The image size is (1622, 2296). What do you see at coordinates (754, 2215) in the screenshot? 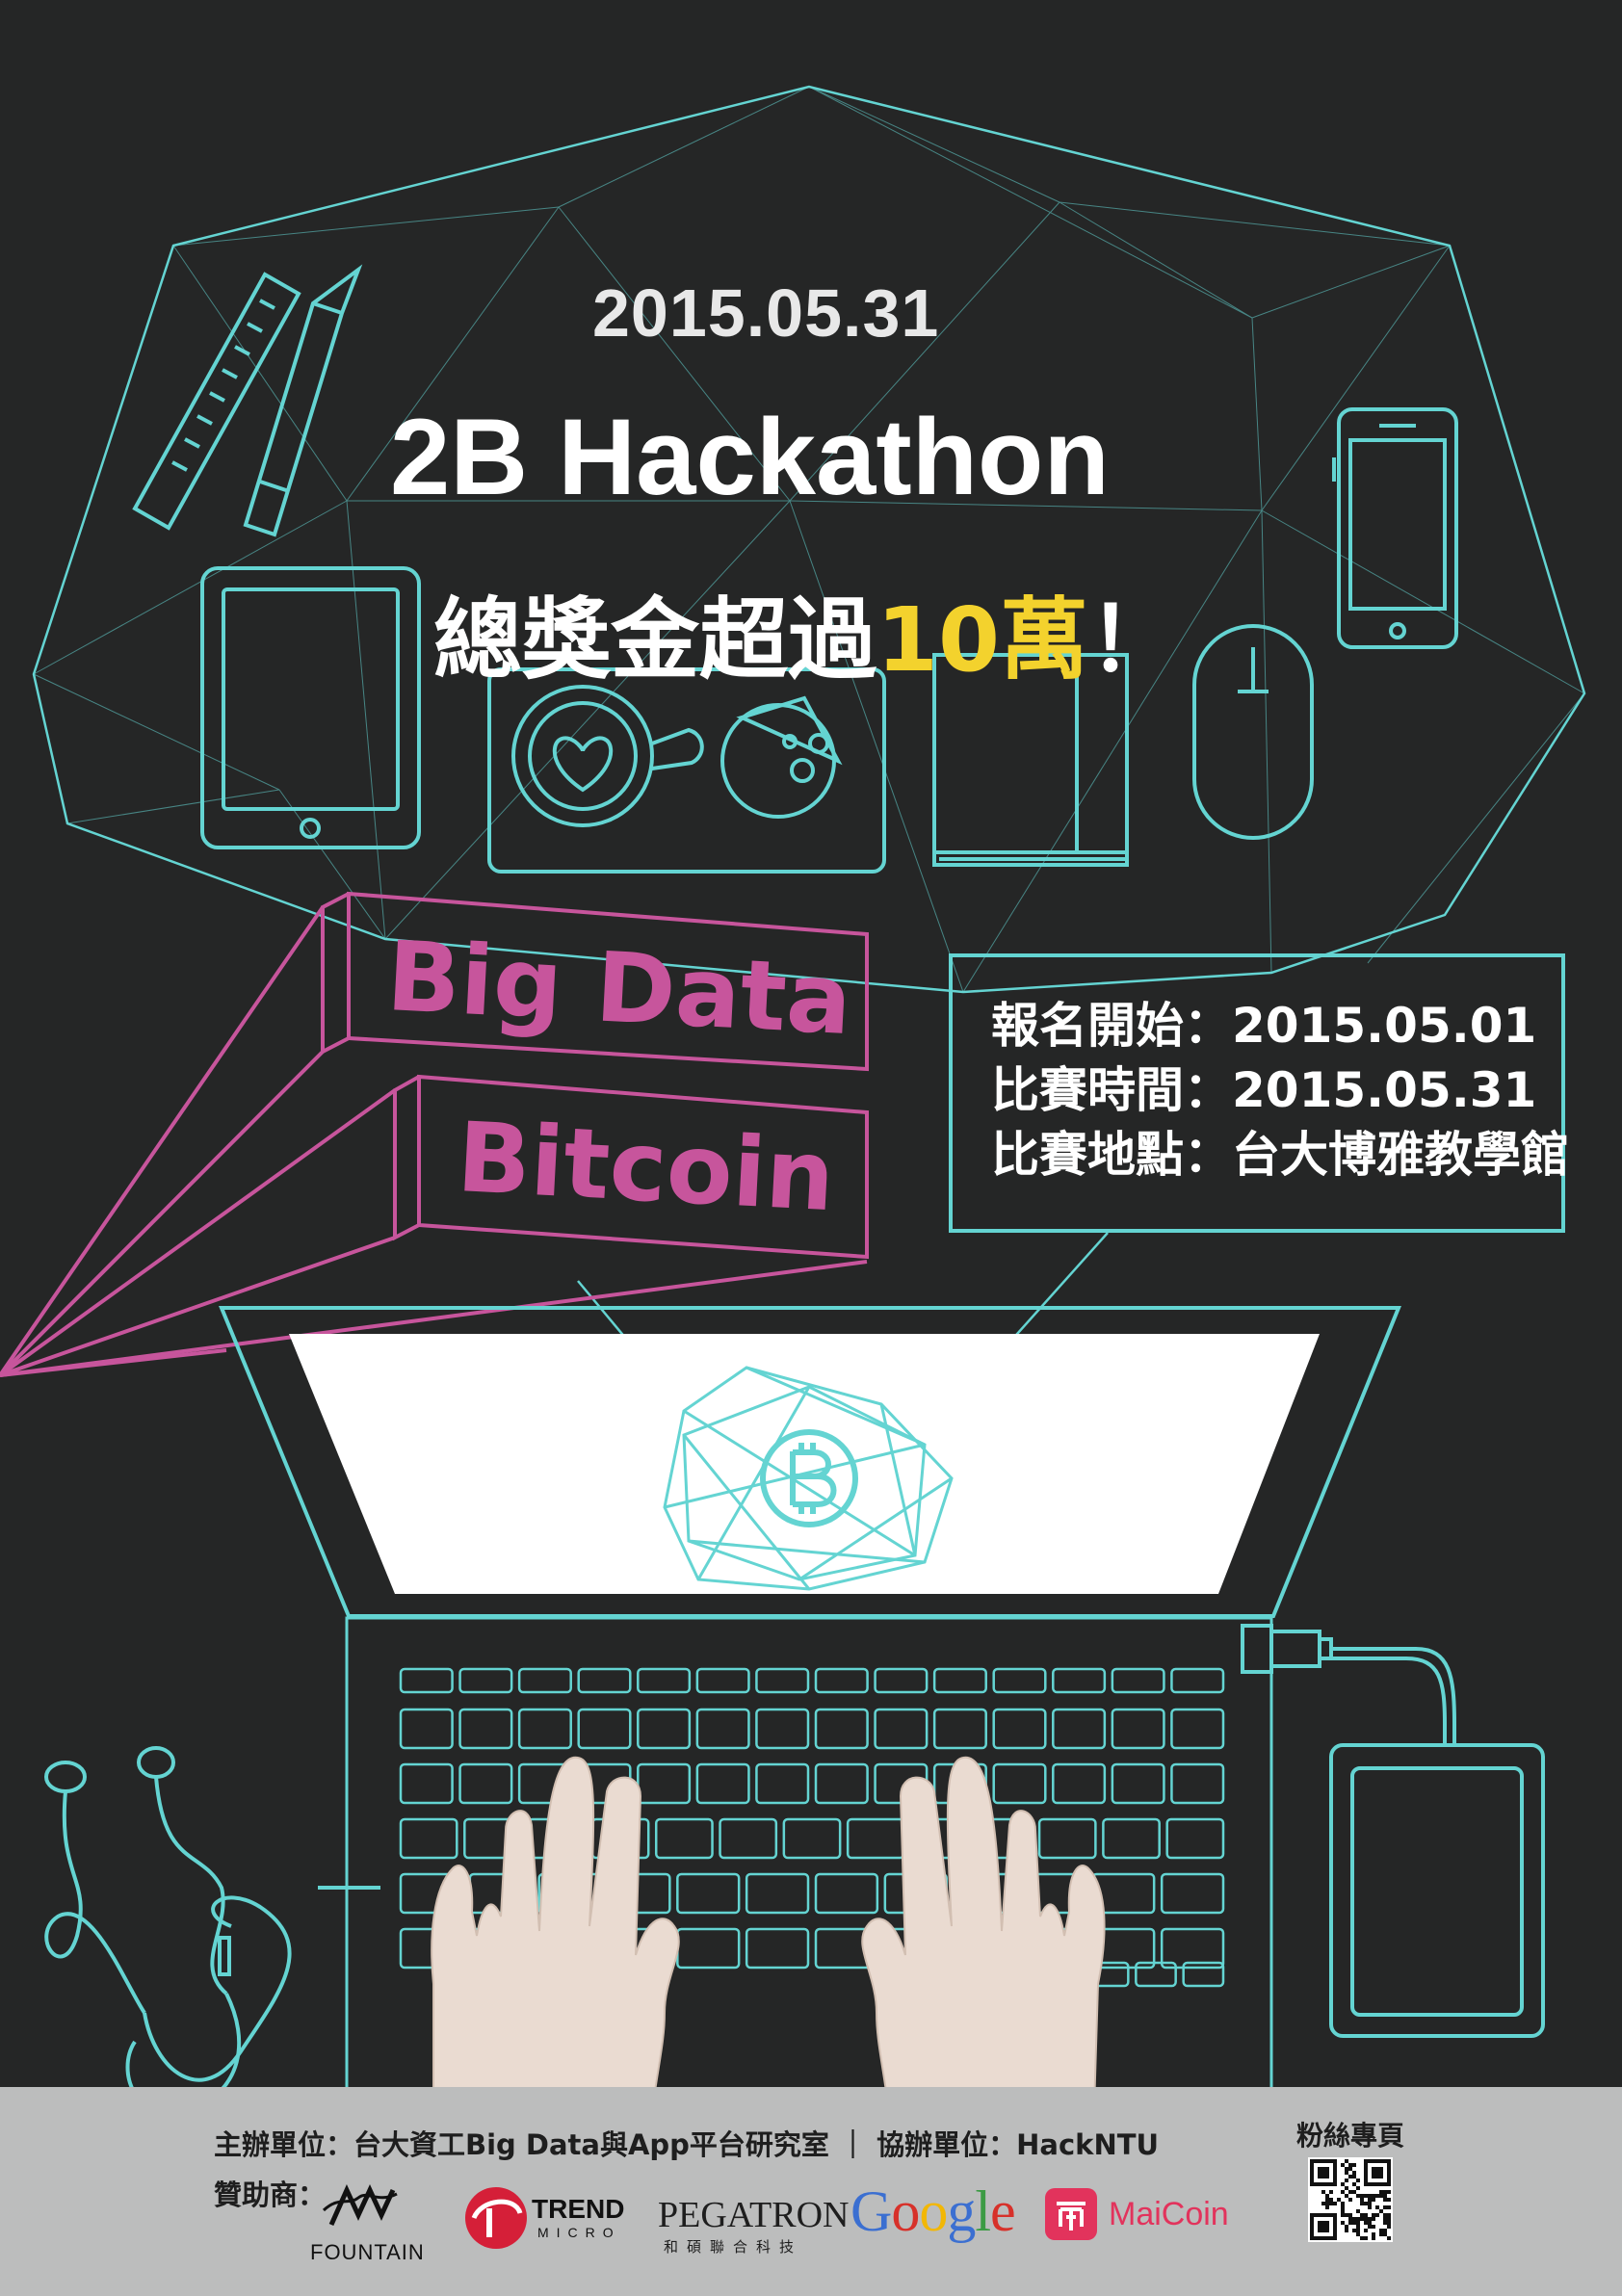
I see `pegatron-text: PEGATRON` at bounding box center [754, 2215].